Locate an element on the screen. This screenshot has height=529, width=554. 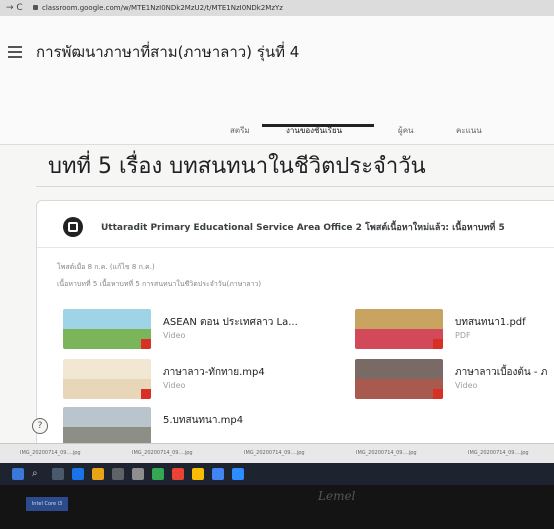
title-divider is located at coordinates (295, 186).